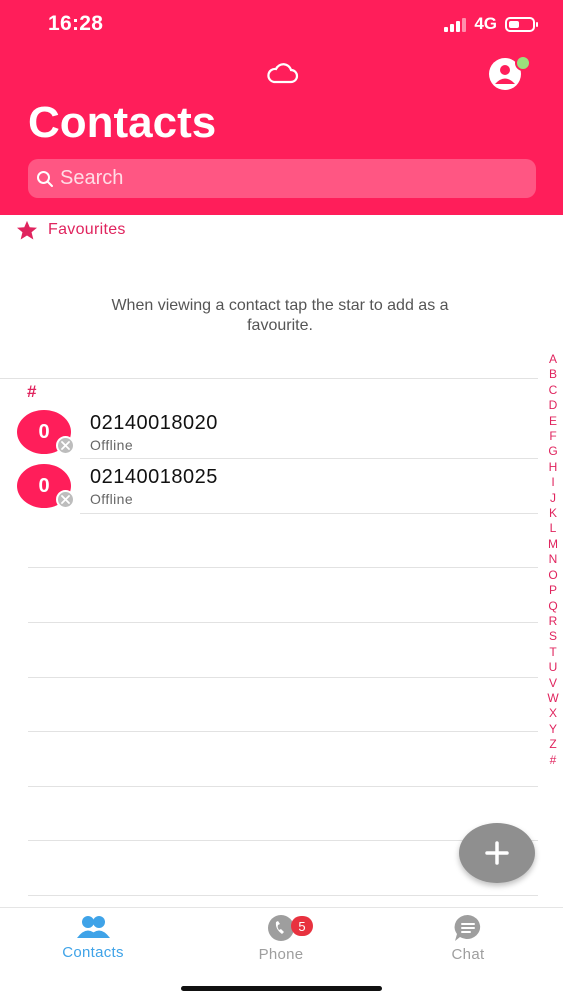 Image resolution: width=563 pixels, height=1000 pixels. I want to click on alphabet-index: A B C D E F G H I J K L M N O P Q R S T U V W X Y Z #, so click(553, 560).